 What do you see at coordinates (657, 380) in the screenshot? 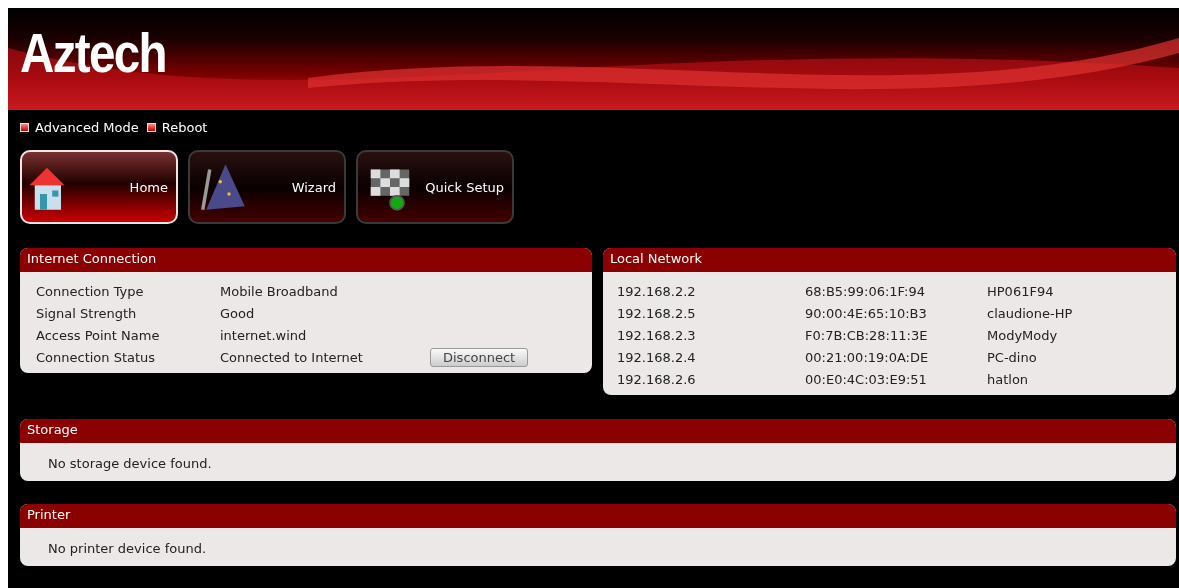
I see `ip-address: 192.168.2.6` at bounding box center [657, 380].